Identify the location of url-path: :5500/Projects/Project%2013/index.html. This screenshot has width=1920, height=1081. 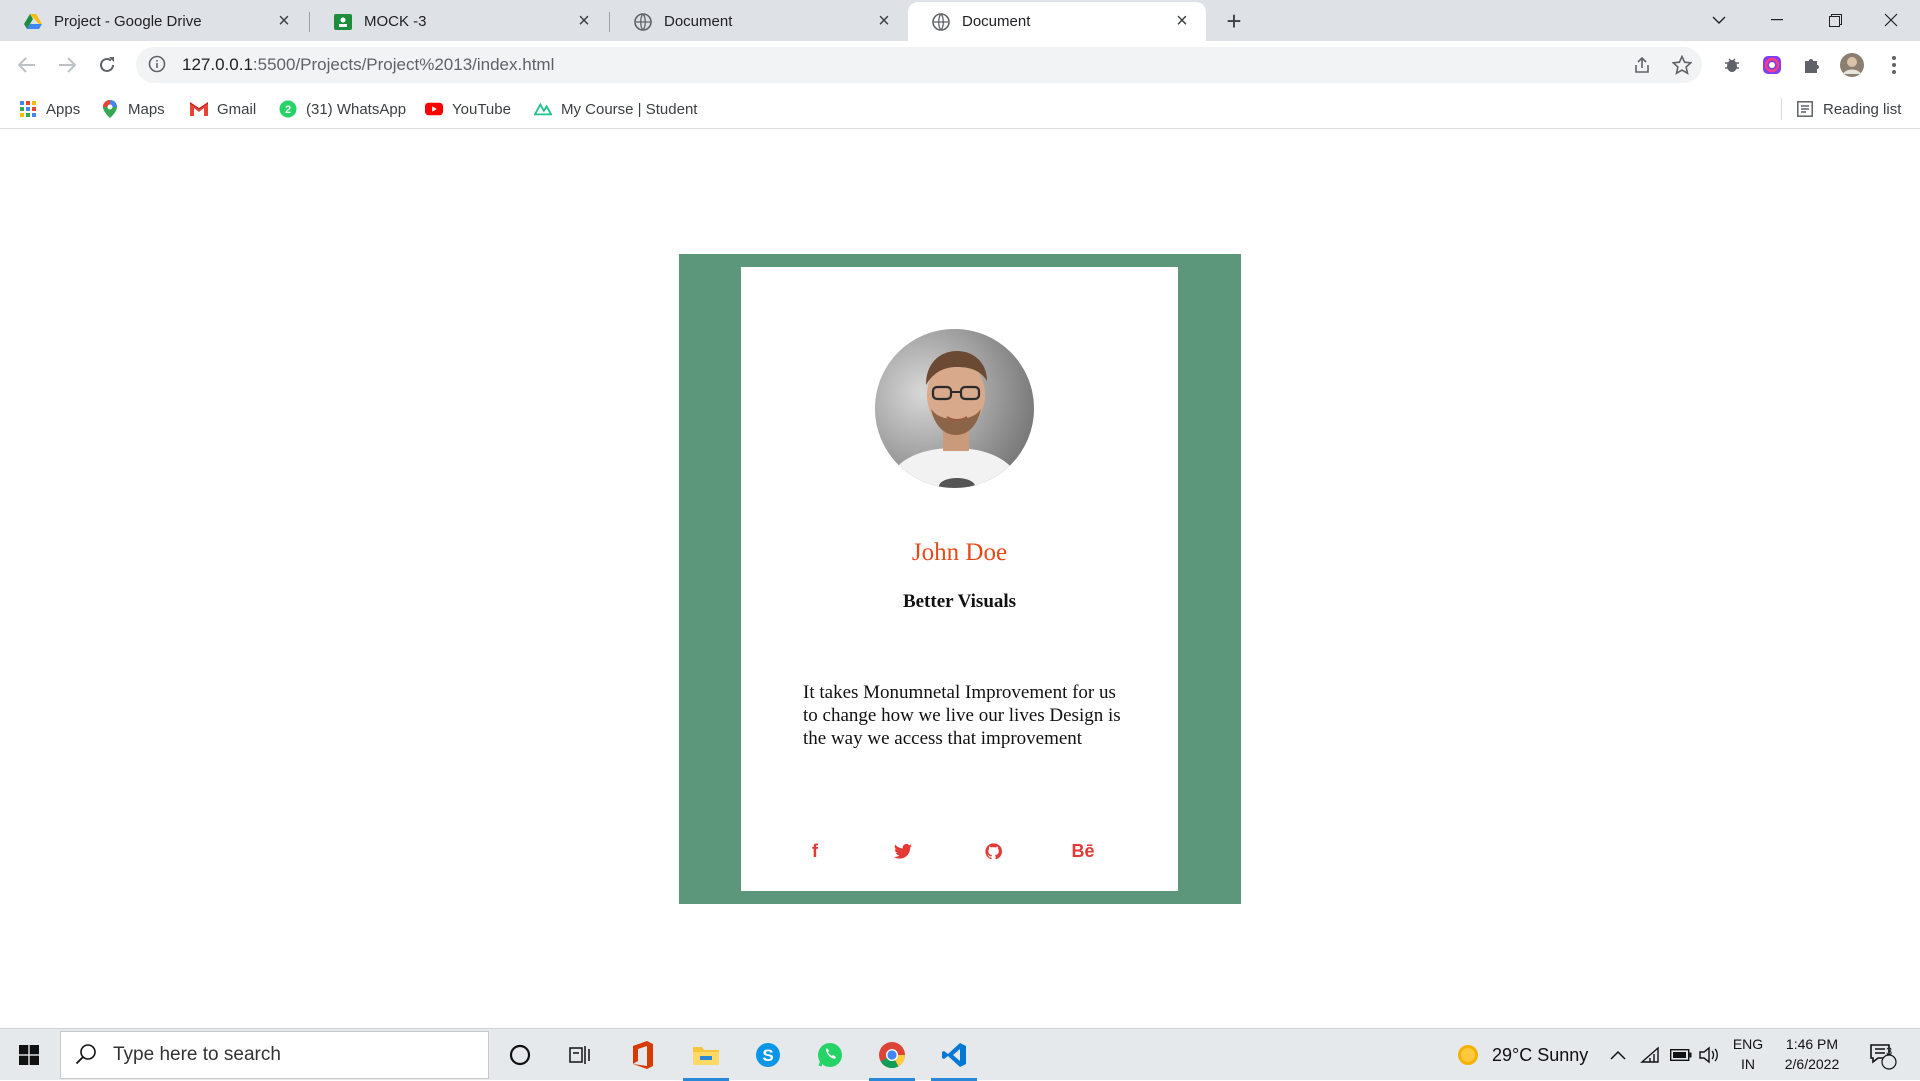
(403, 64).